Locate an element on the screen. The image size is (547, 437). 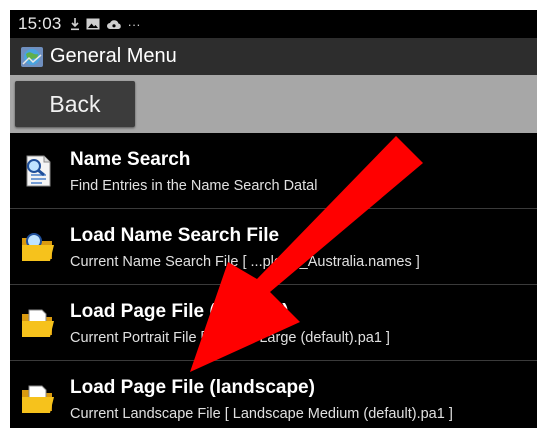
cloud-icon is located at coordinates (113, 24).